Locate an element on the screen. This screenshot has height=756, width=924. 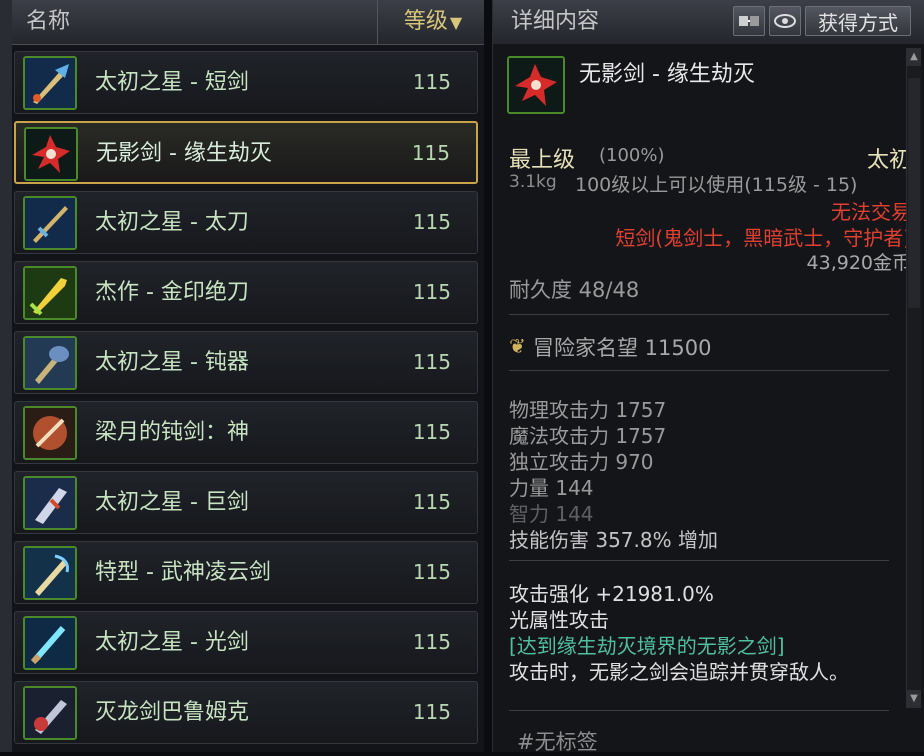
item-row: 杰作 - 金印绝刀 115 is located at coordinates (246, 292).